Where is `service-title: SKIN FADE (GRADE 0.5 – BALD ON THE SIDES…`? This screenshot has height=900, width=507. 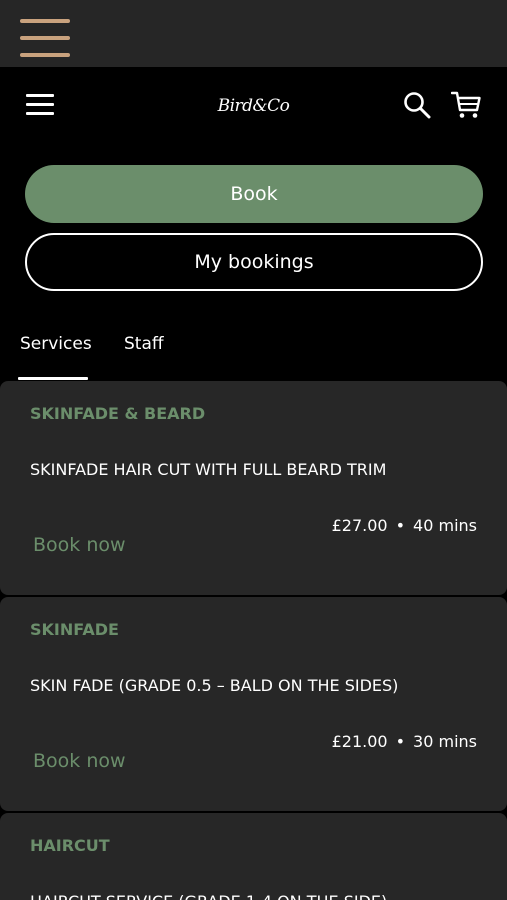 service-title: SKIN FADE (GRADE 0.5 – BALD ON THE SIDES… is located at coordinates (214, 685).